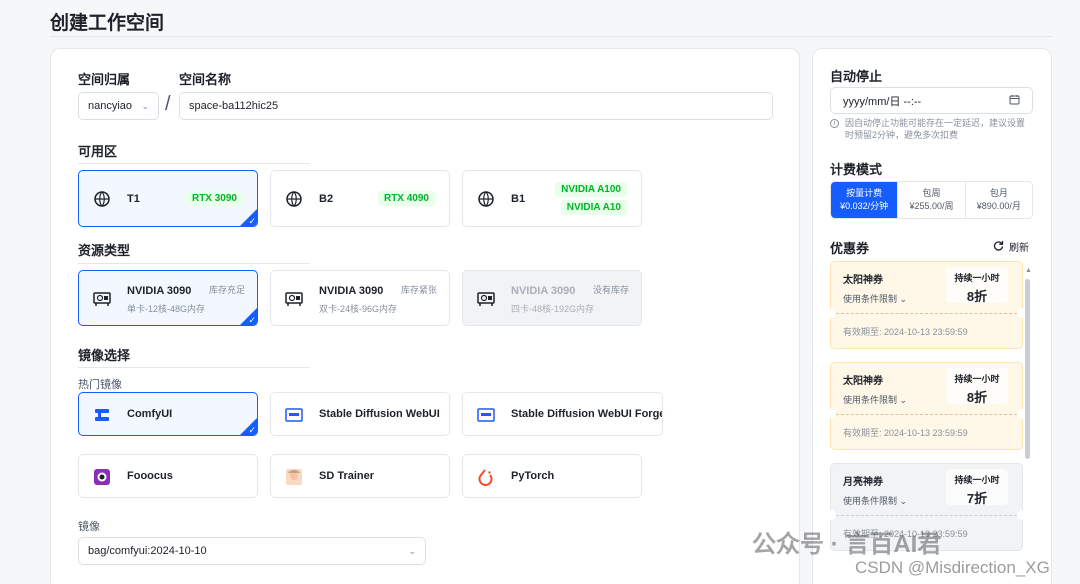 The height and width of the screenshot is (584, 1080). Describe the element at coordinates (587, 414) in the screenshot. I see `image-name: Stable Diffusion WebUI Forge` at that location.